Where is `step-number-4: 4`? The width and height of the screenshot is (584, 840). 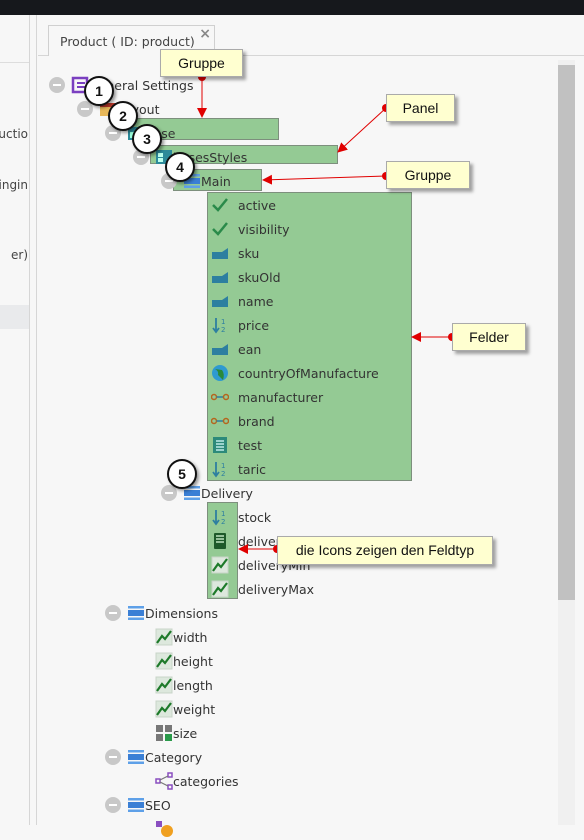 step-number-4: 4 is located at coordinates (180, 167).